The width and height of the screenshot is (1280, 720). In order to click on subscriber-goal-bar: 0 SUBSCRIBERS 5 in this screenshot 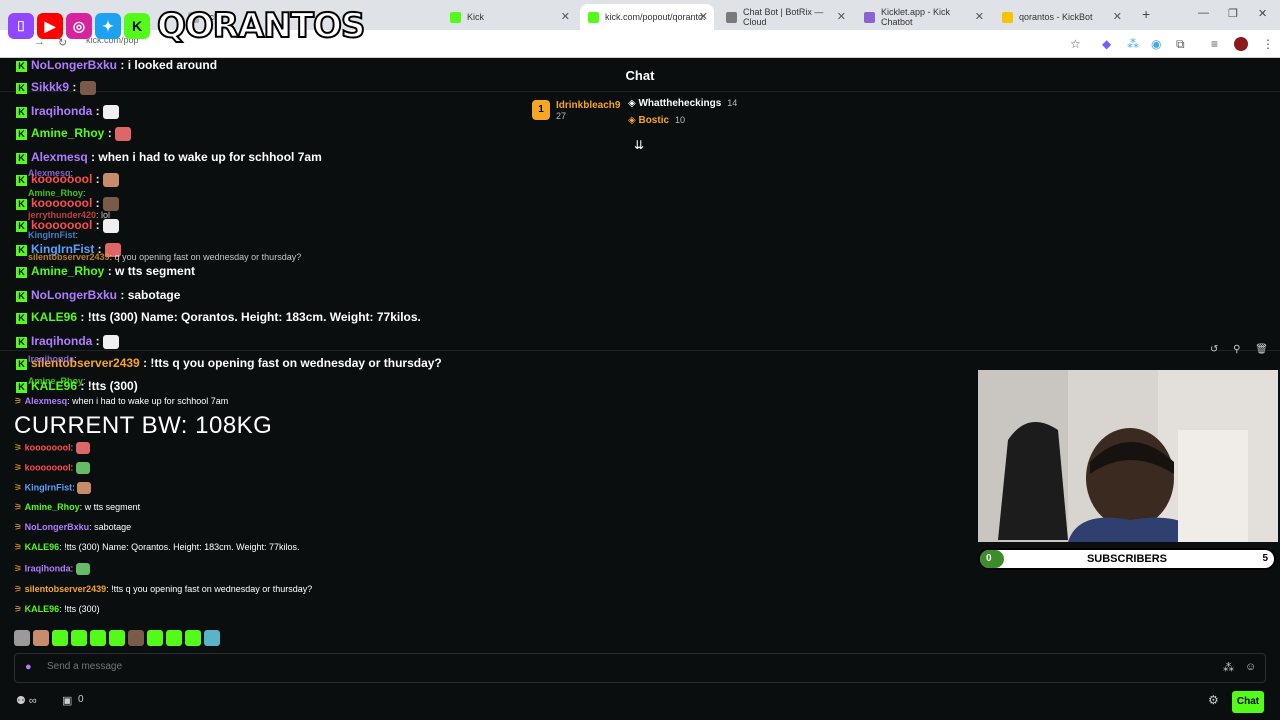, I will do `click(1127, 559)`.